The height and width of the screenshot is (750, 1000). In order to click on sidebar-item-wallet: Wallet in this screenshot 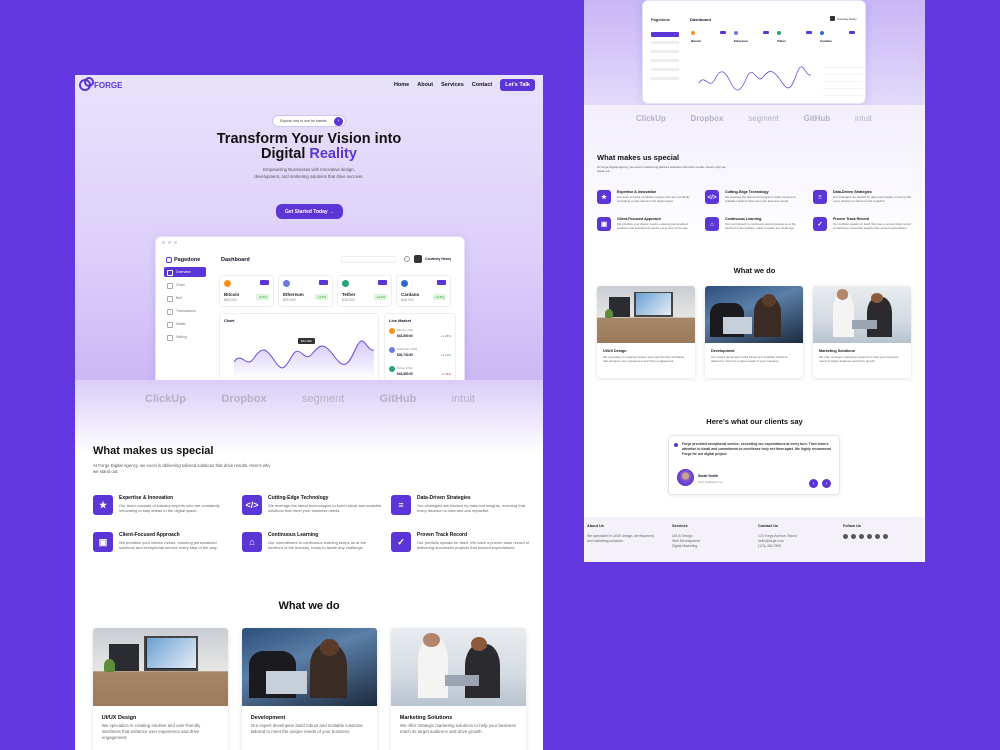, I will do `click(185, 324)`.